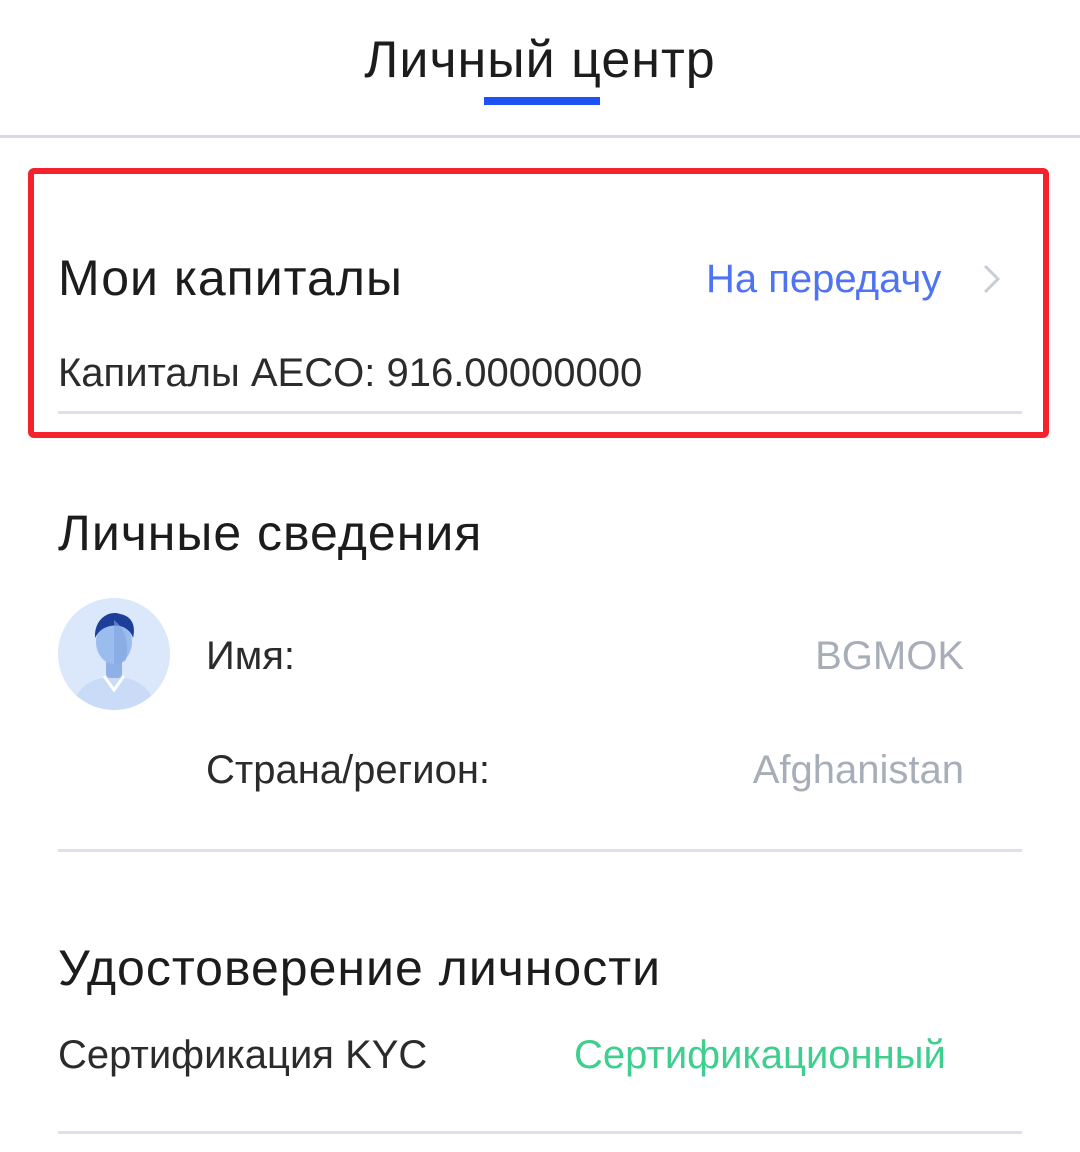 This screenshot has height=1152, width=1080. What do you see at coordinates (540, 412) in the screenshot?
I see `assets-divider` at bounding box center [540, 412].